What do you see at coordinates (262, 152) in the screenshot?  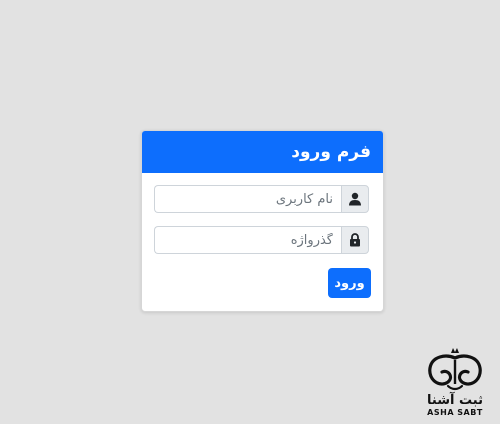 I see `card-header: فرم ورود` at bounding box center [262, 152].